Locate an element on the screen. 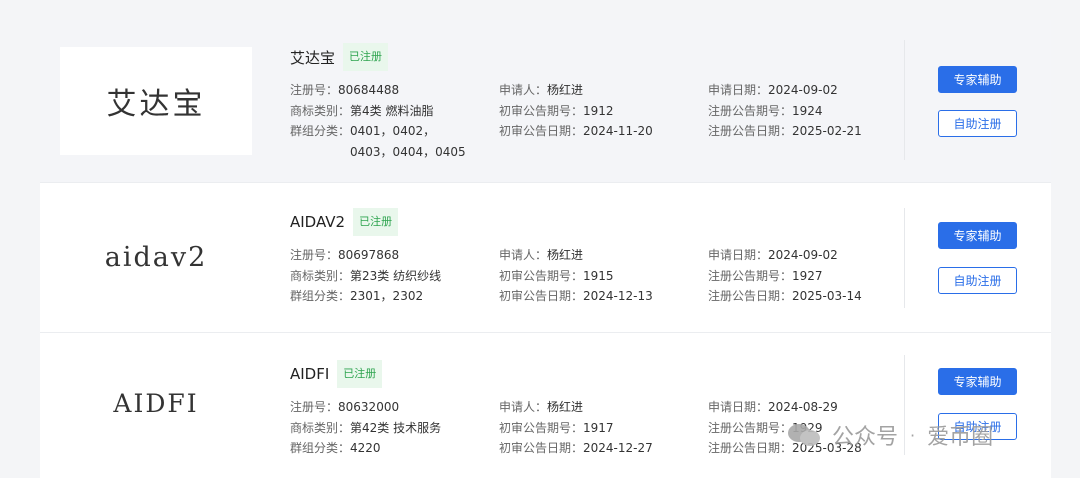 This screenshot has height=478, width=1080. trademark-logo: aidav2 is located at coordinates (156, 257).